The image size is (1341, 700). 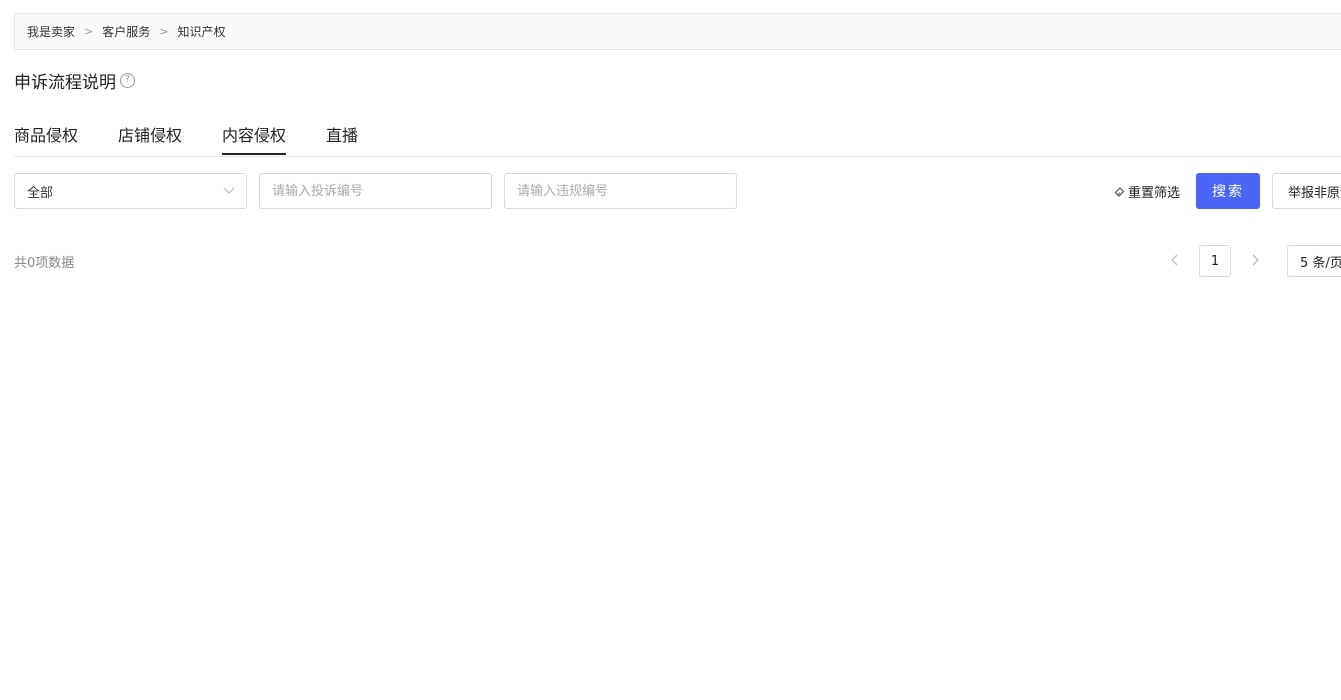 What do you see at coordinates (1154, 193) in the screenshot?
I see `reset-filter-label: 重置筛选` at bounding box center [1154, 193].